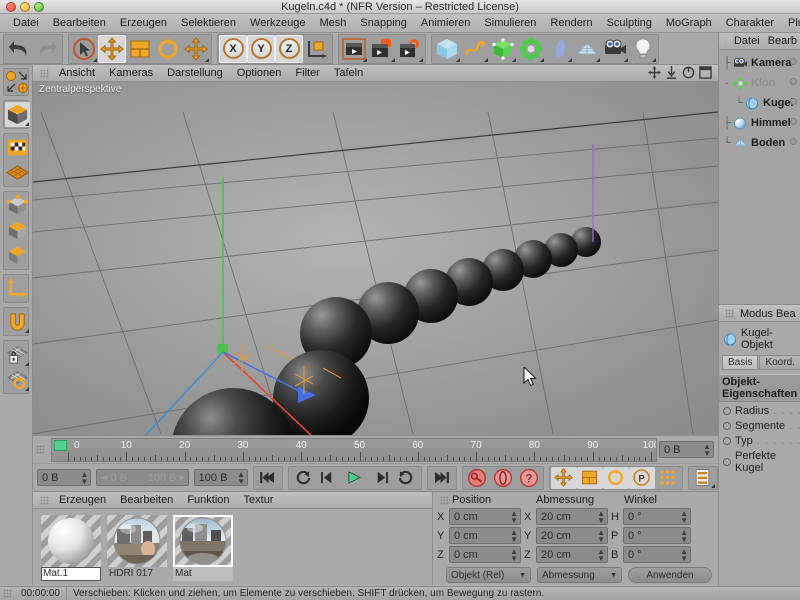 The height and width of the screenshot is (600, 800). What do you see at coordinates (17, 172) in the screenshot?
I see `uv-mesh-button` at bounding box center [17, 172].